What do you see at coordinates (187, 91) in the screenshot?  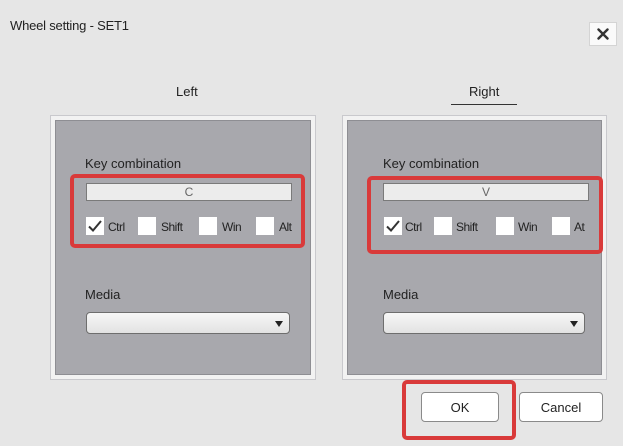 I see `tab-left: Left` at bounding box center [187, 91].